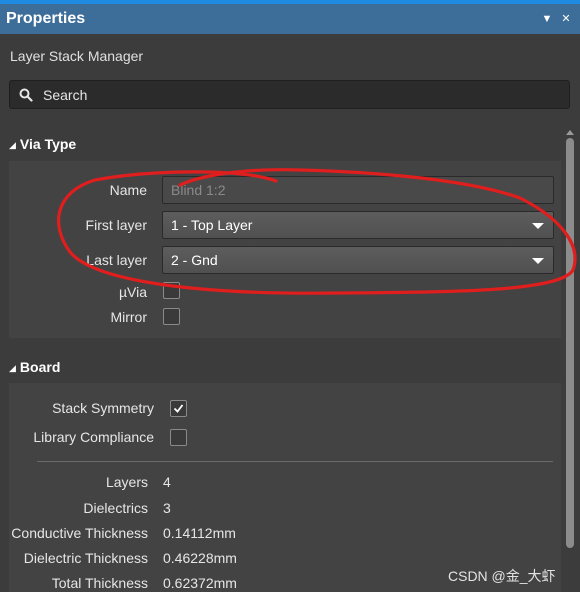  What do you see at coordinates (200, 583) in the screenshot?
I see `total-thickness-value: 0.62372mm` at bounding box center [200, 583].